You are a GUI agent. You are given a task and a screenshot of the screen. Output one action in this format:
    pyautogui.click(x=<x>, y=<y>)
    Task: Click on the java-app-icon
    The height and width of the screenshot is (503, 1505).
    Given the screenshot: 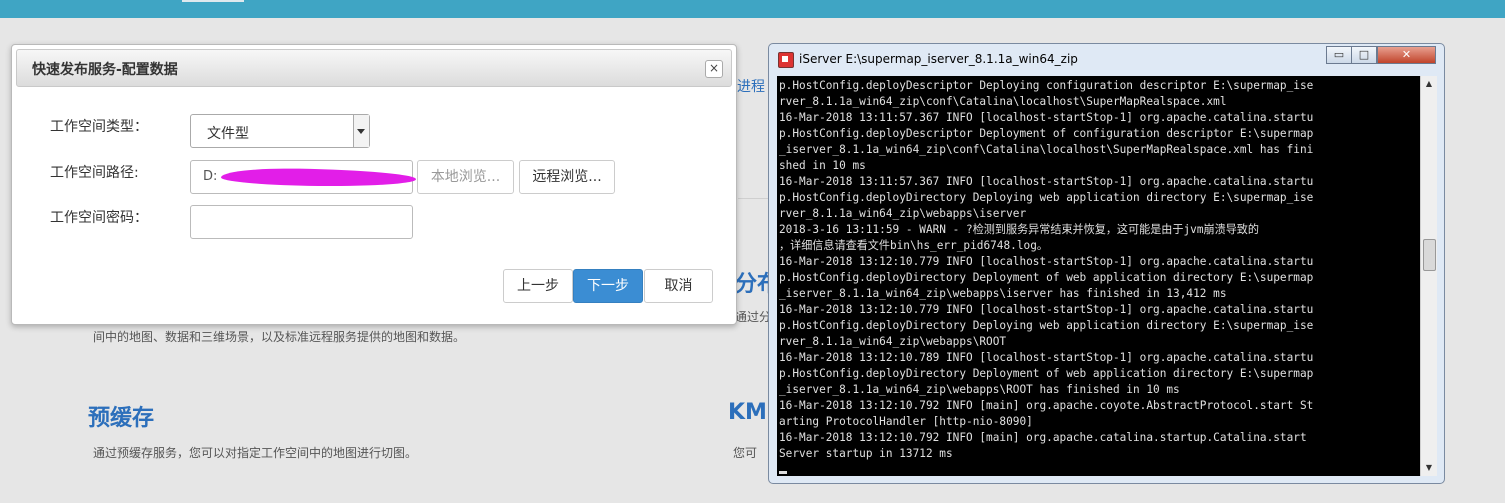 What is the action you would take?
    pyautogui.click(x=786, y=60)
    